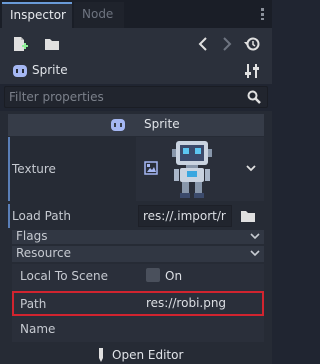 The height and width of the screenshot is (364, 320). I want to click on tab-menu-icon, so click(263, 14).